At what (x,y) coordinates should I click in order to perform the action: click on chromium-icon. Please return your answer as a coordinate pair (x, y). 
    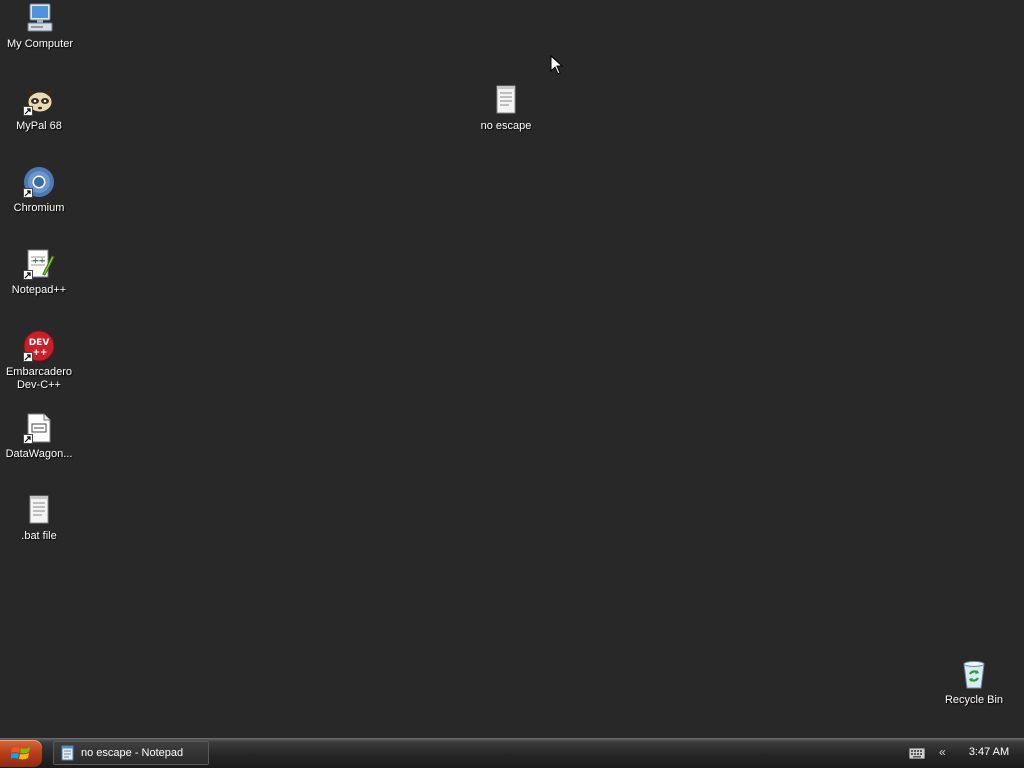
    Looking at the image, I should click on (39, 182).